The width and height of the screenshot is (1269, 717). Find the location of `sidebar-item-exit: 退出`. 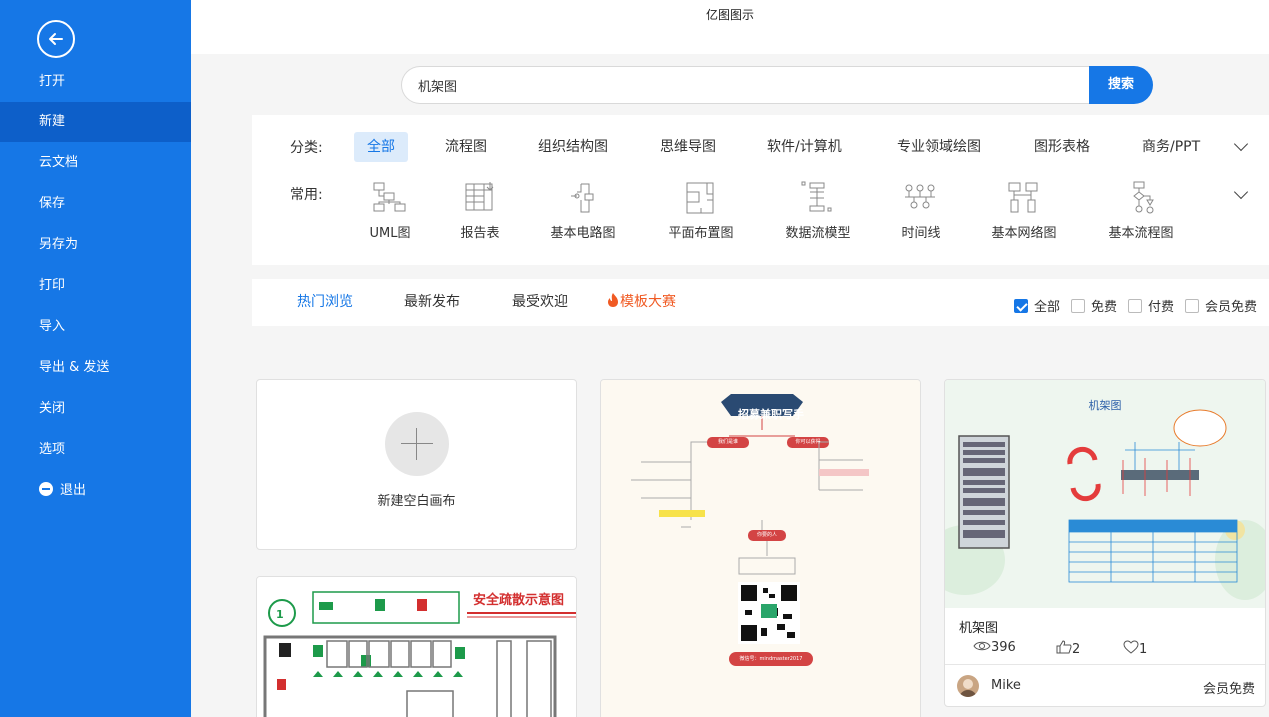

sidebar-item-exit: 退出 is located at coordinates (95, 491).